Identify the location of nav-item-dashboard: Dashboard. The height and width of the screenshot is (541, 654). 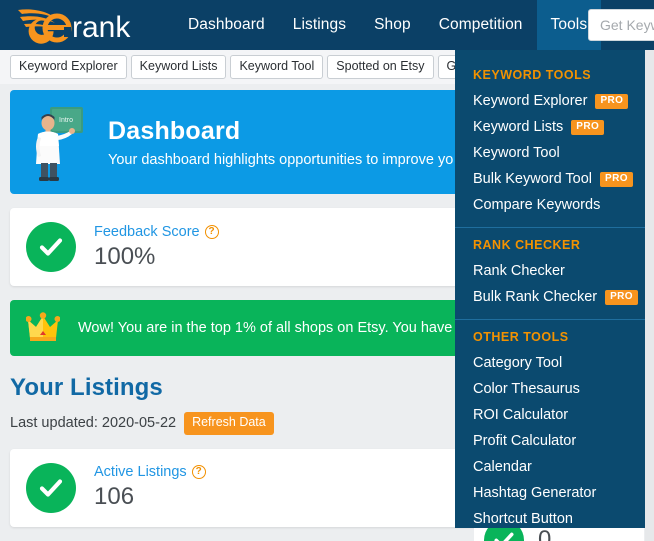
(226, 25).